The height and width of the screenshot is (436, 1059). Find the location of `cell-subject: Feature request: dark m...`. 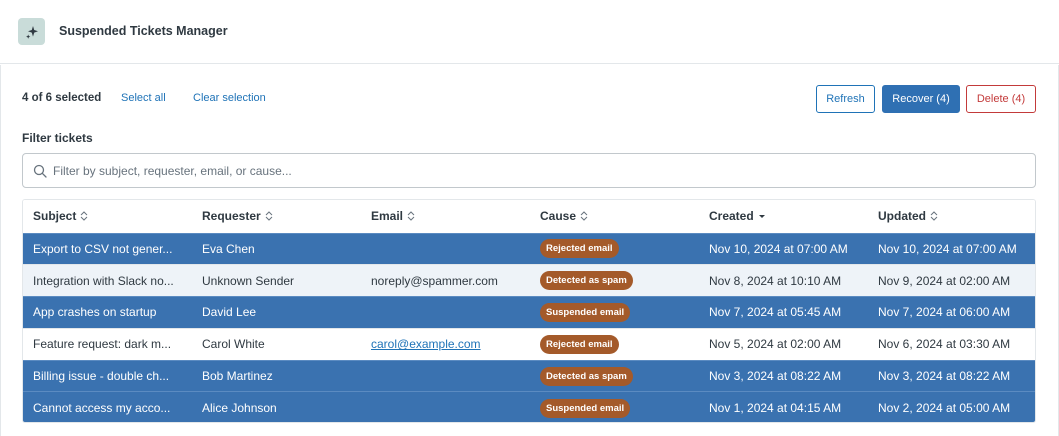

cell-subject: Feature request: dark m... is located at coordinates (107, 344).